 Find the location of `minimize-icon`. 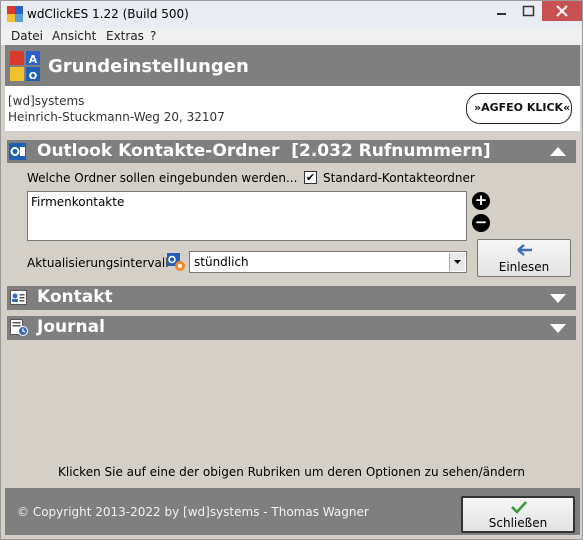

minimize-icon is located at coordinates (501, 14).